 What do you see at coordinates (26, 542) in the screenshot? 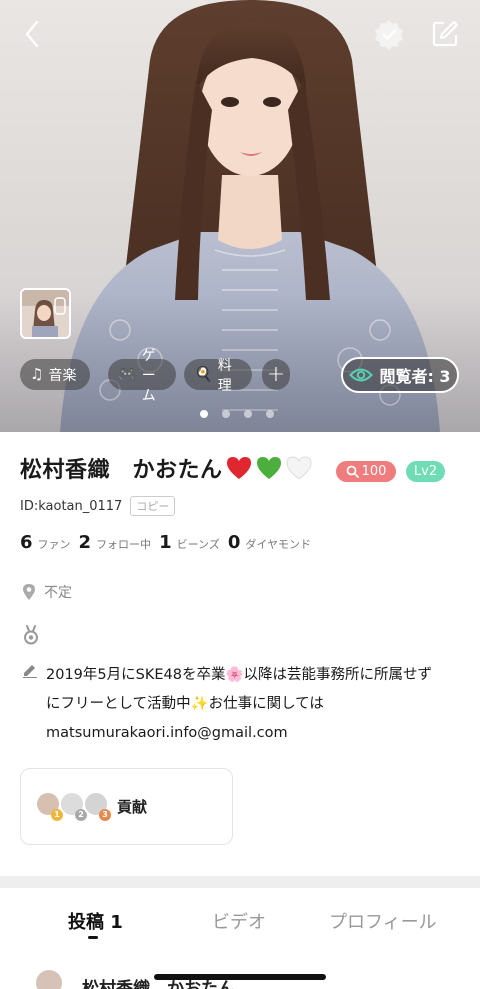
I see `stat-fans-count: 6` at bounding box center [26, 542].